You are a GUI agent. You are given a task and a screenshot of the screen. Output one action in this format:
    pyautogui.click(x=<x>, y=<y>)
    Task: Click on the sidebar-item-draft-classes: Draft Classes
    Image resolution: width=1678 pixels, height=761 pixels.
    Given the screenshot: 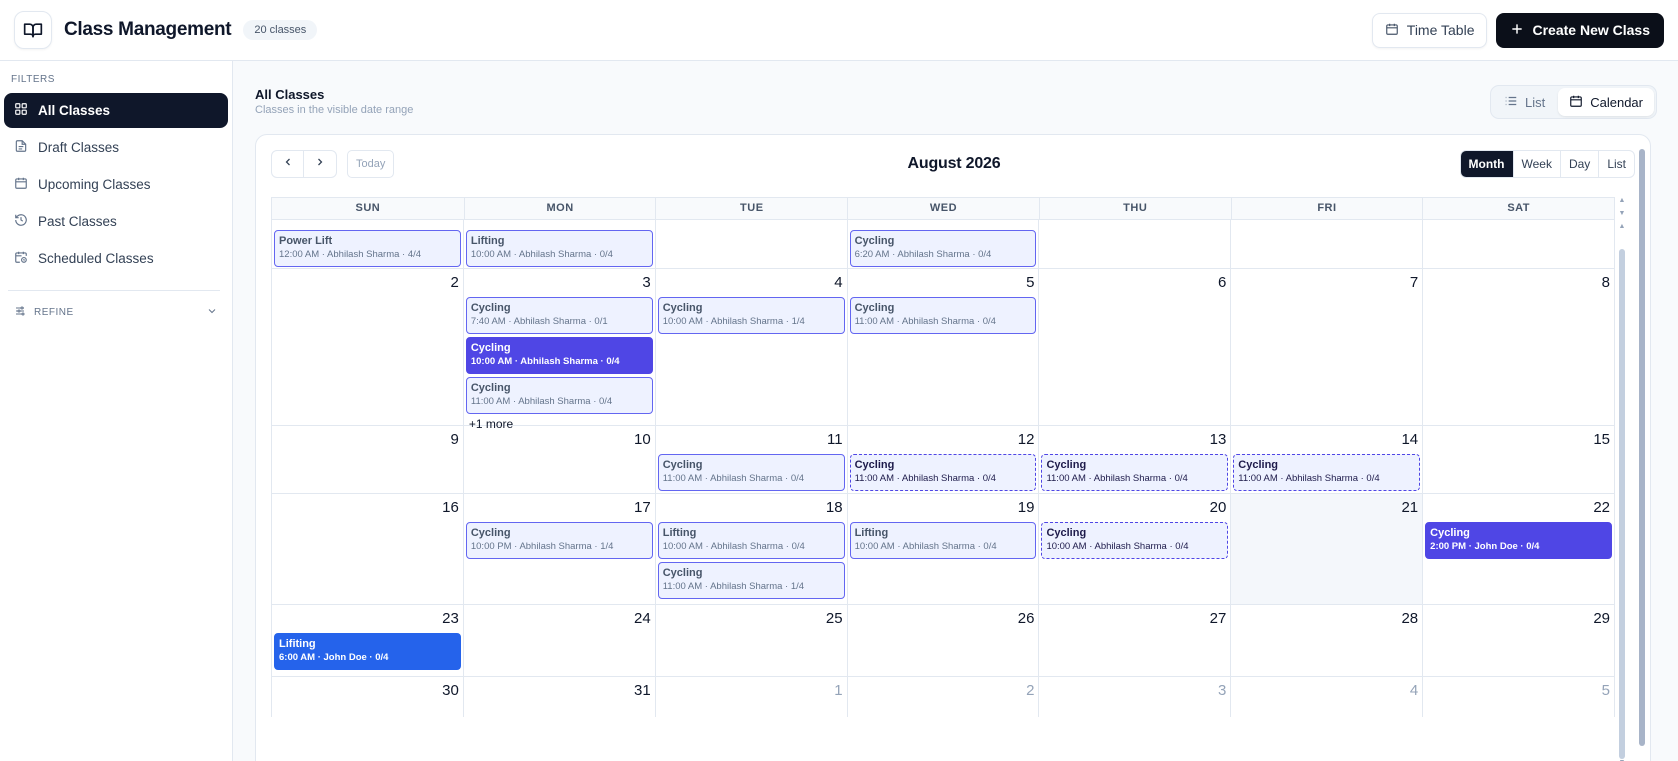 What is the action you would take?
    pyautogui.click(x=116, y=147)
    